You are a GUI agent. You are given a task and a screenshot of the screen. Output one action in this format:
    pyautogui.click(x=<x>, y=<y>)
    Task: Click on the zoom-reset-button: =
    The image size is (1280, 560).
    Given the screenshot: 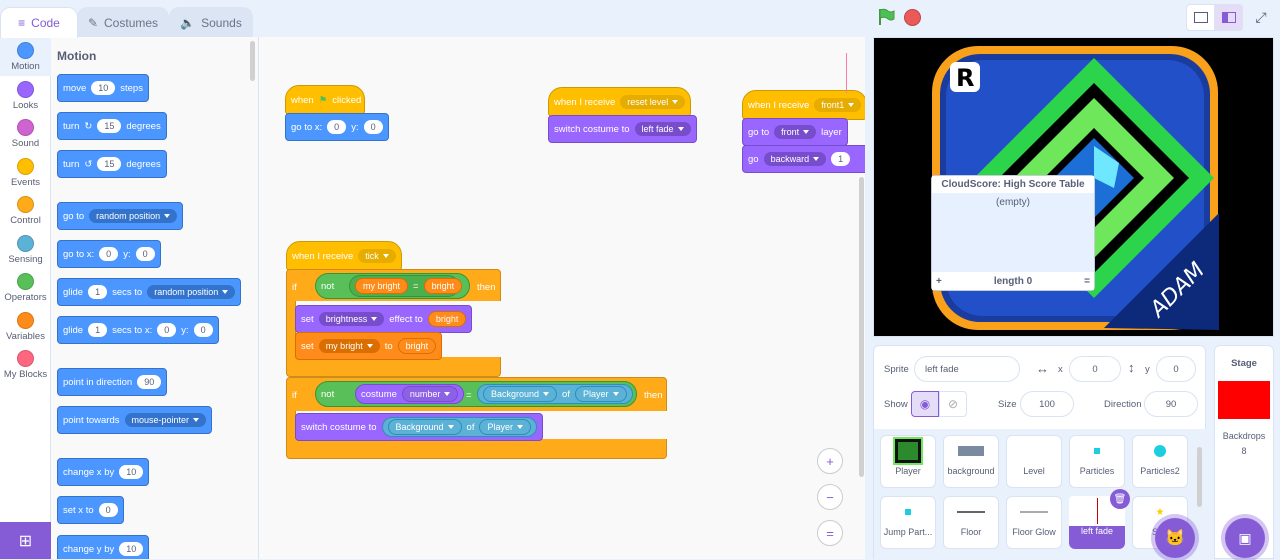 What is the action you would take?
    pyautogui.click(x=830, y=533)
    